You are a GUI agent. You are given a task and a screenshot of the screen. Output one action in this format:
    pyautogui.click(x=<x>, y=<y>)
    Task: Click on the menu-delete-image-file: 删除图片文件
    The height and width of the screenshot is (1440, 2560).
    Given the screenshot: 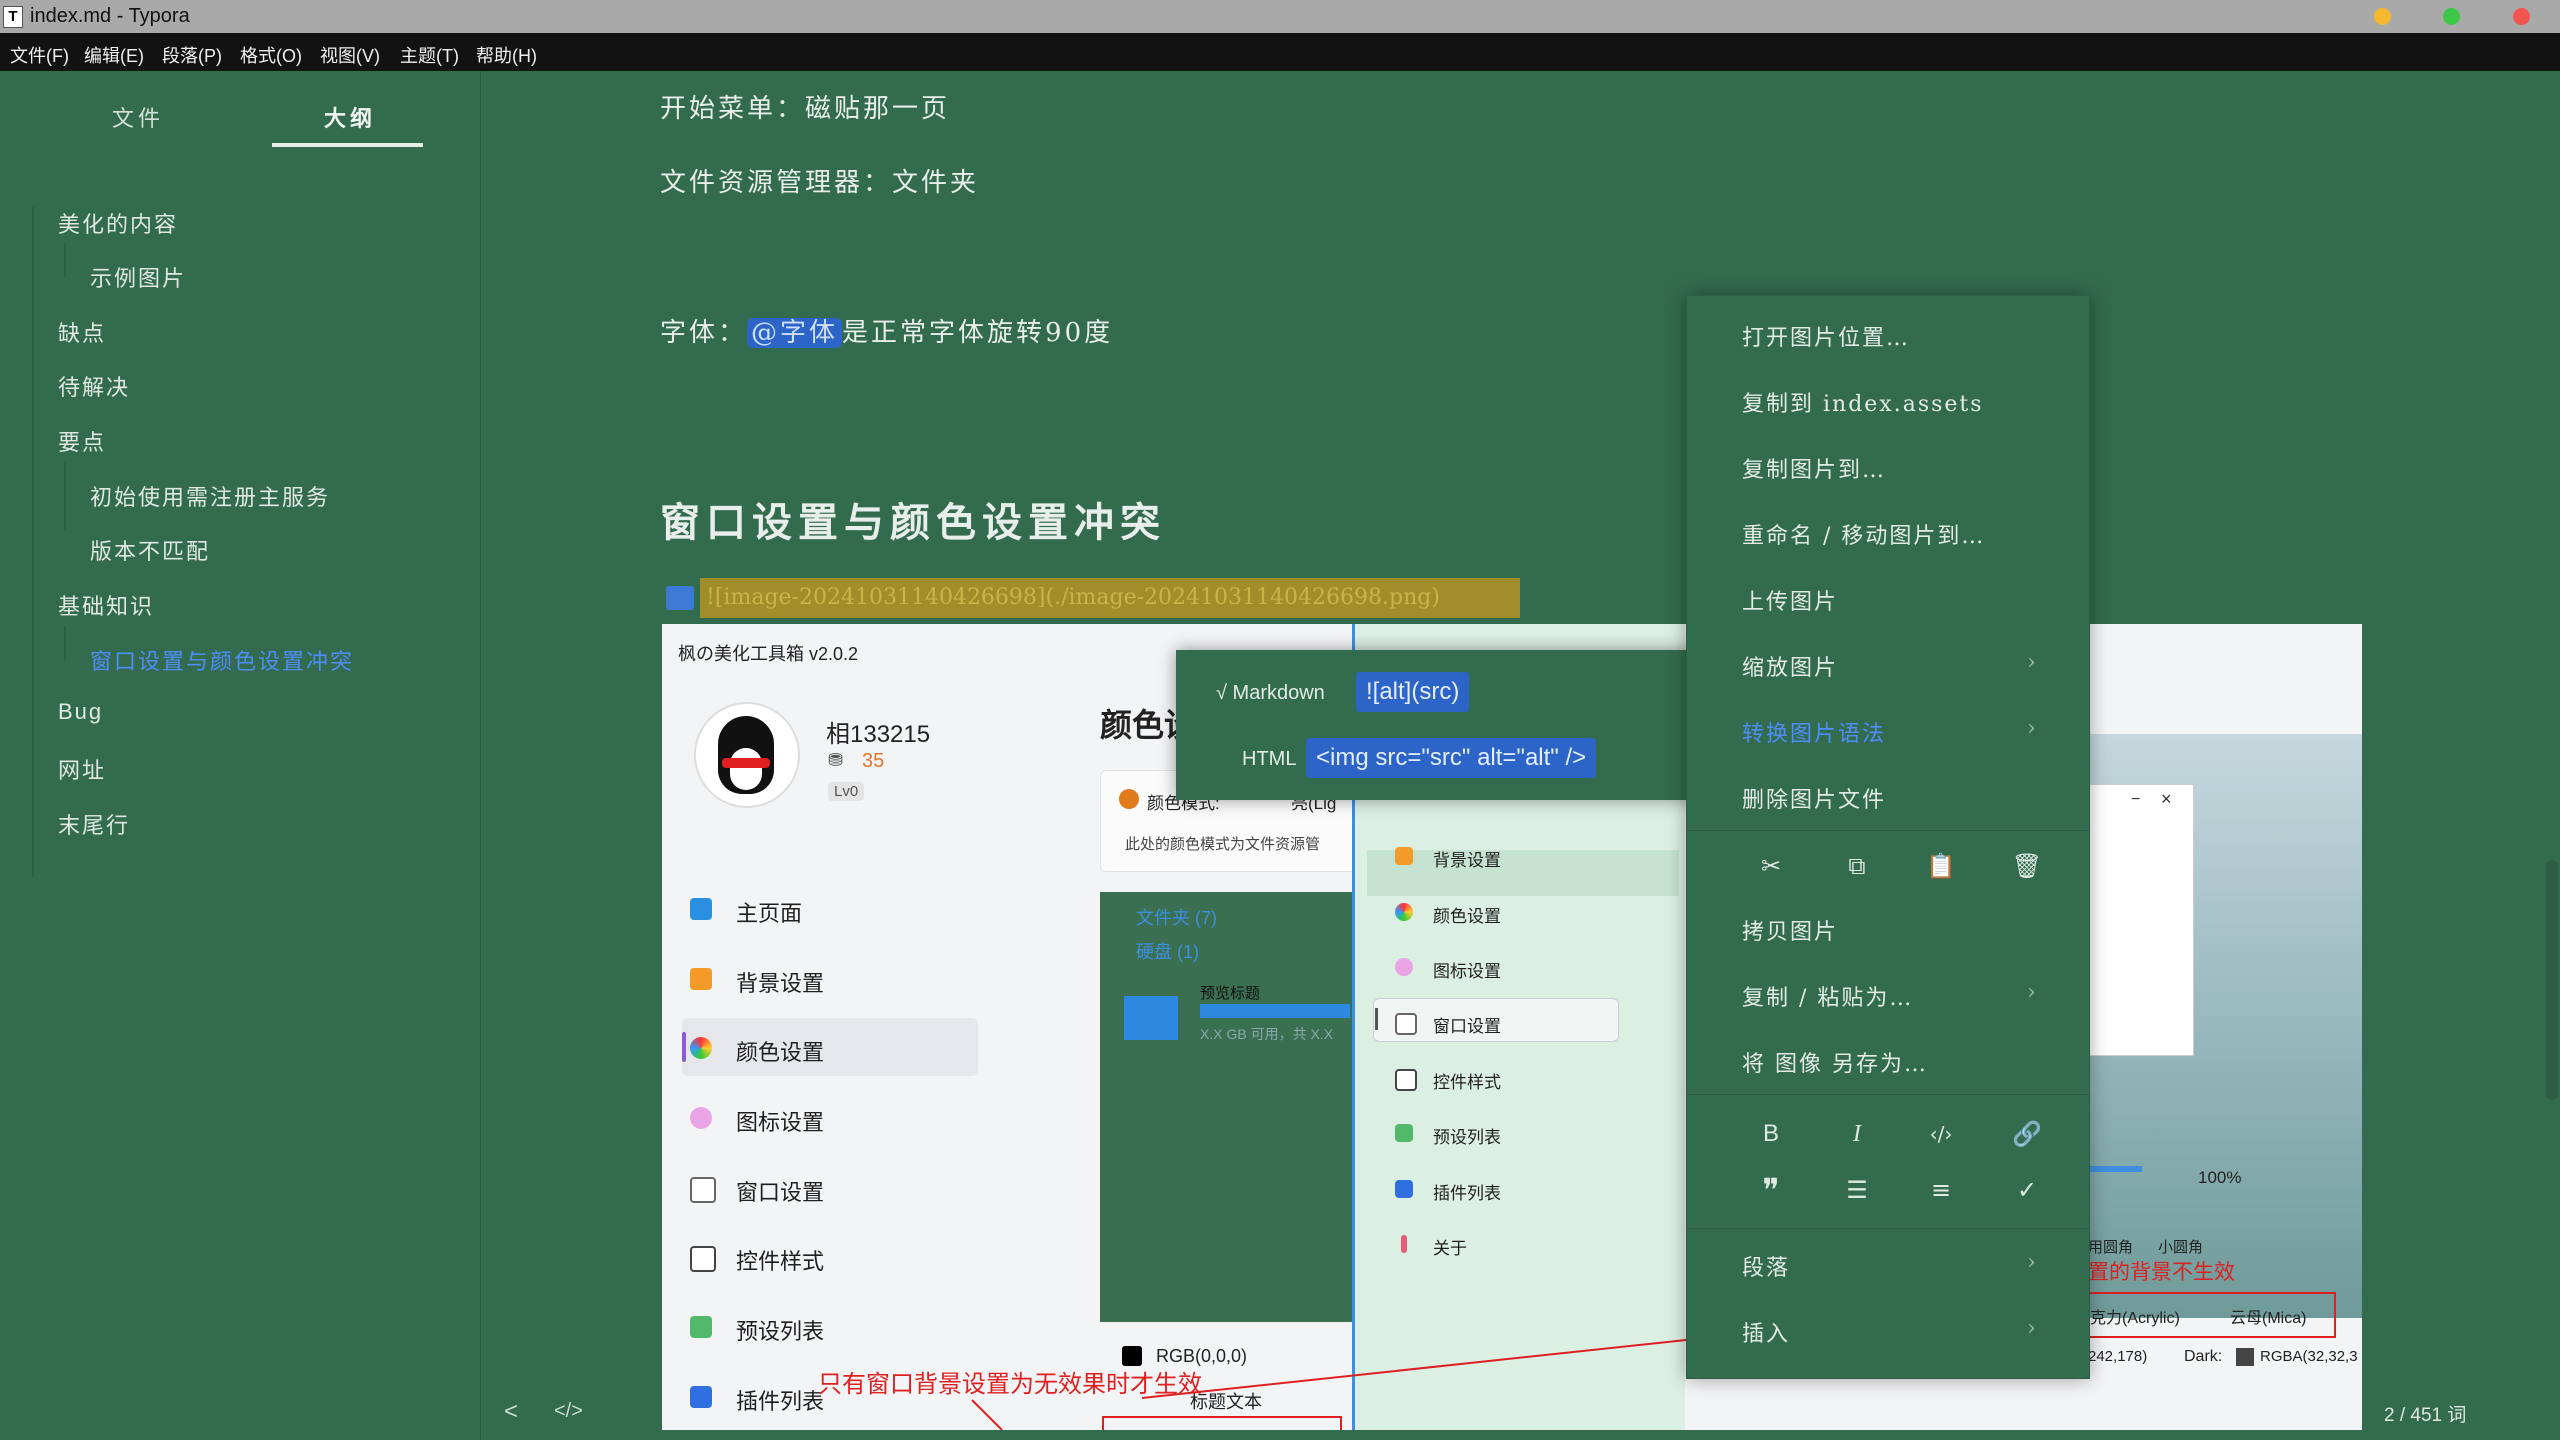 What is the action you would take?
    pyautogui.click(x=1814, y=798)
    